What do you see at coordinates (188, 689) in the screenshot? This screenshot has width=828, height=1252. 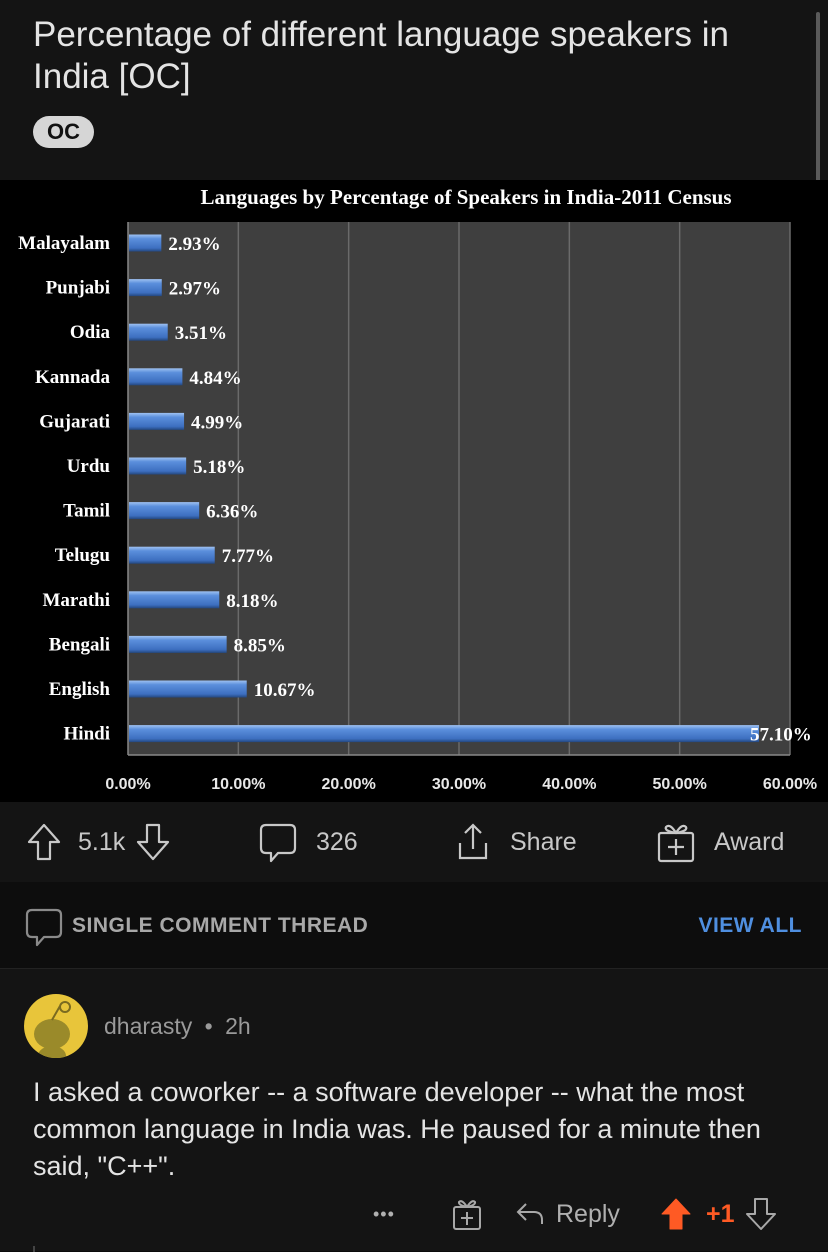 I see `bar-english` at bounding box center [188, 689].